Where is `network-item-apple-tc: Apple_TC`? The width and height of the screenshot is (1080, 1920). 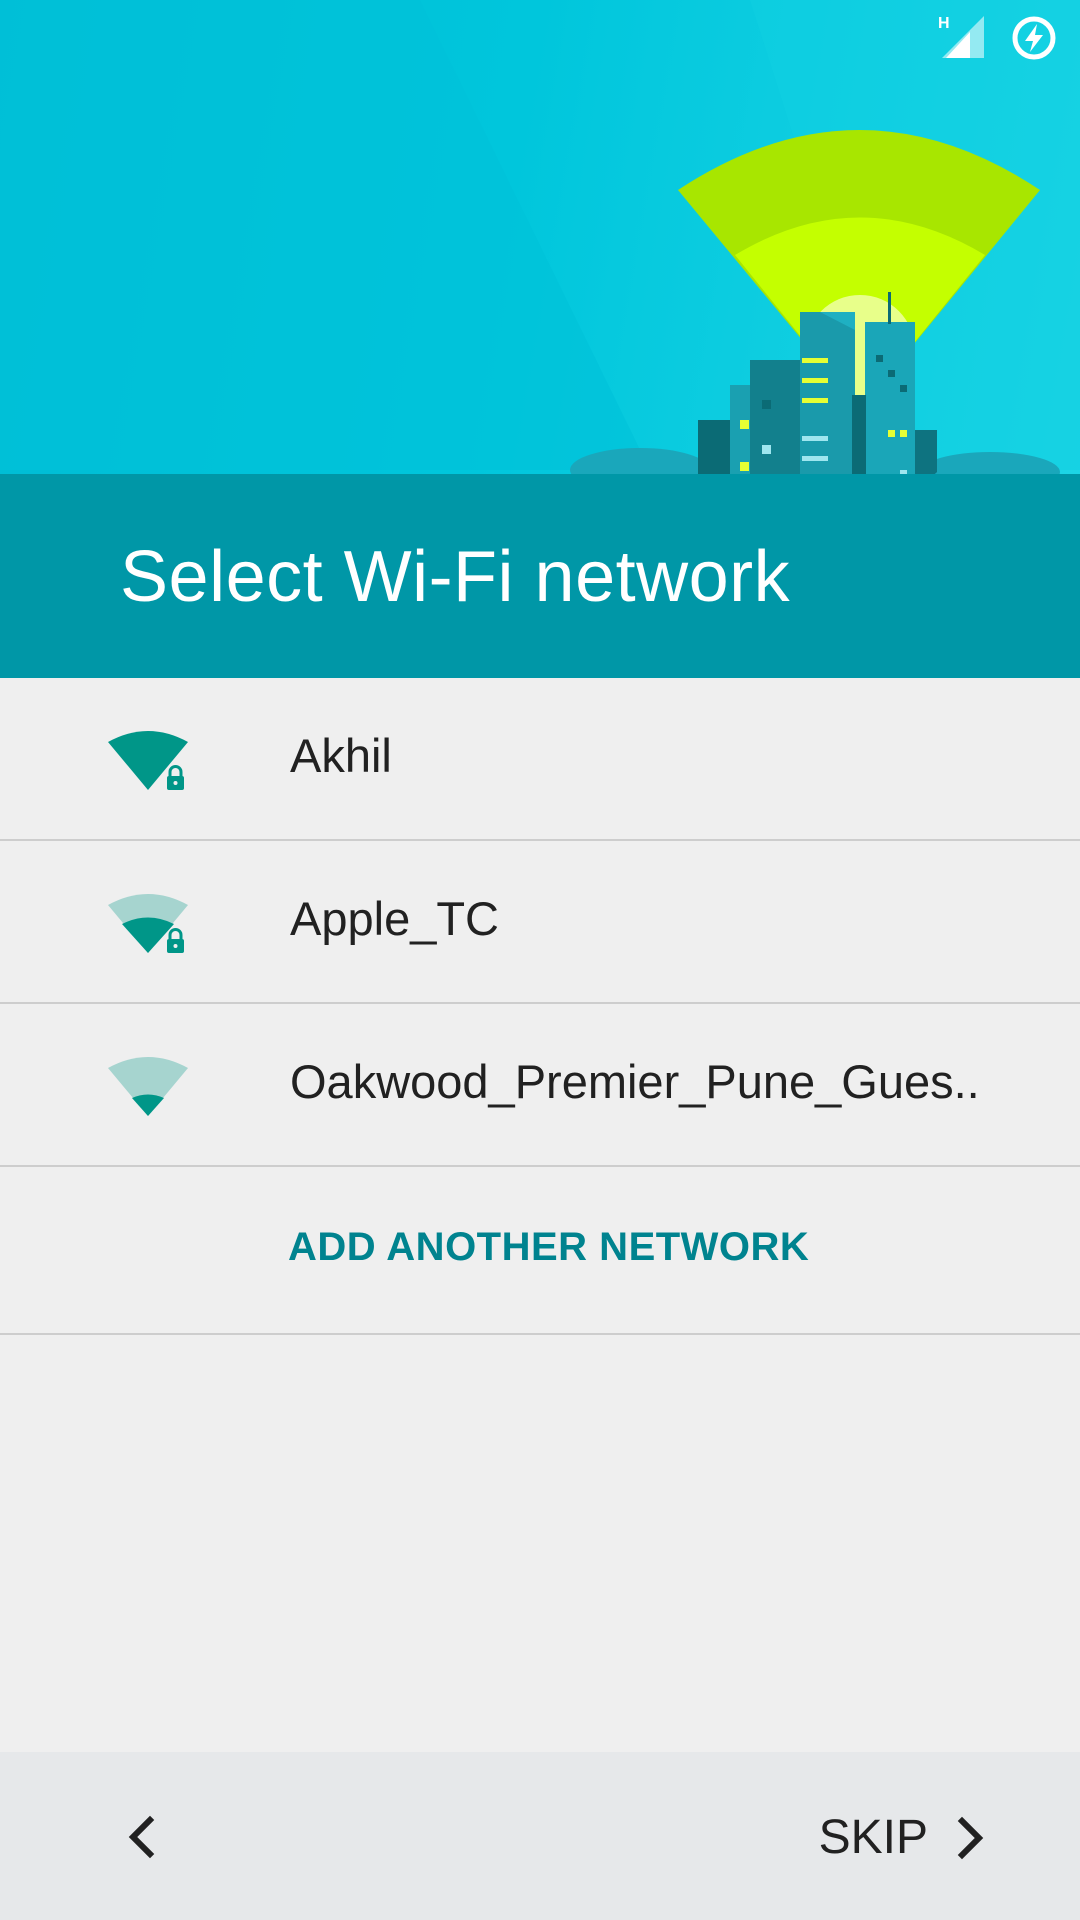 network-item-apple-tc: Apple_TC is located at coordinates (540, 922).